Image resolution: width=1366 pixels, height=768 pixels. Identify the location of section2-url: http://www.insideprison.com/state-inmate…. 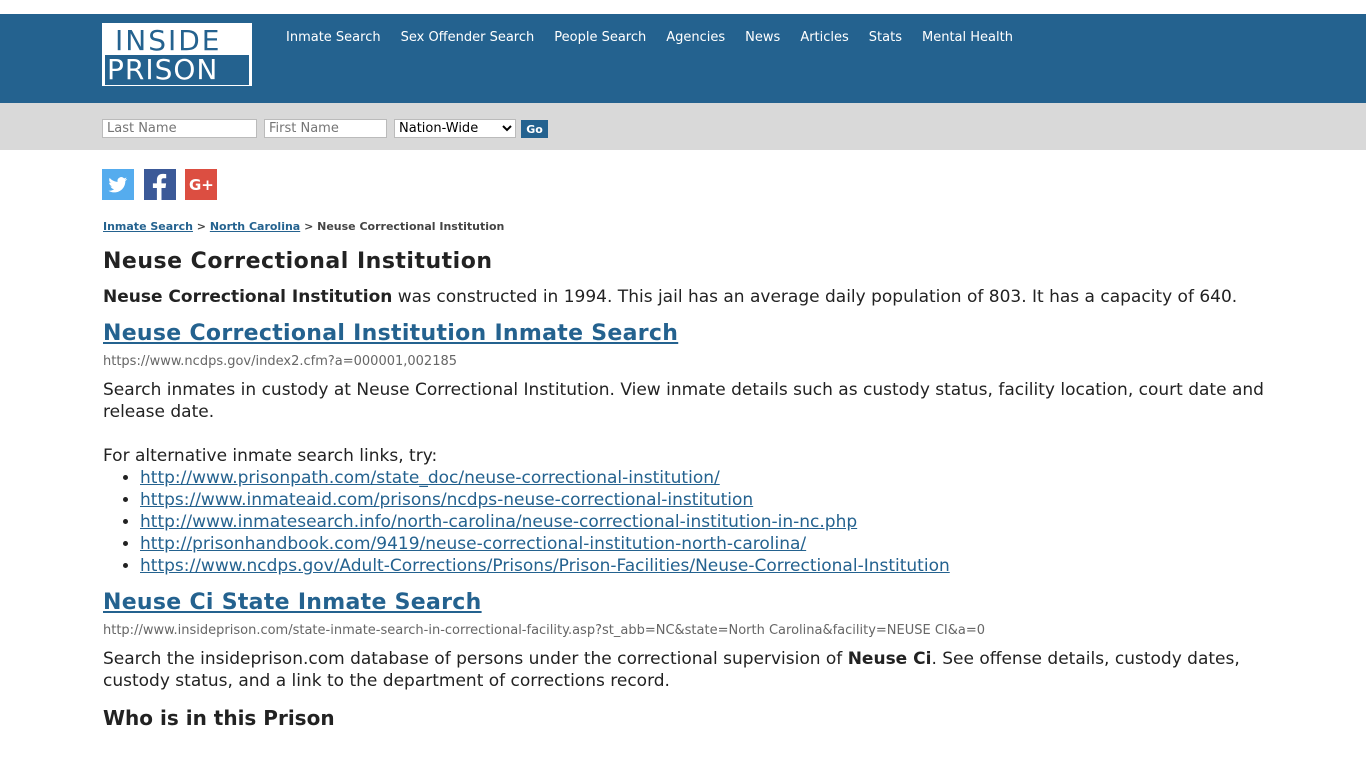
(544, 630).